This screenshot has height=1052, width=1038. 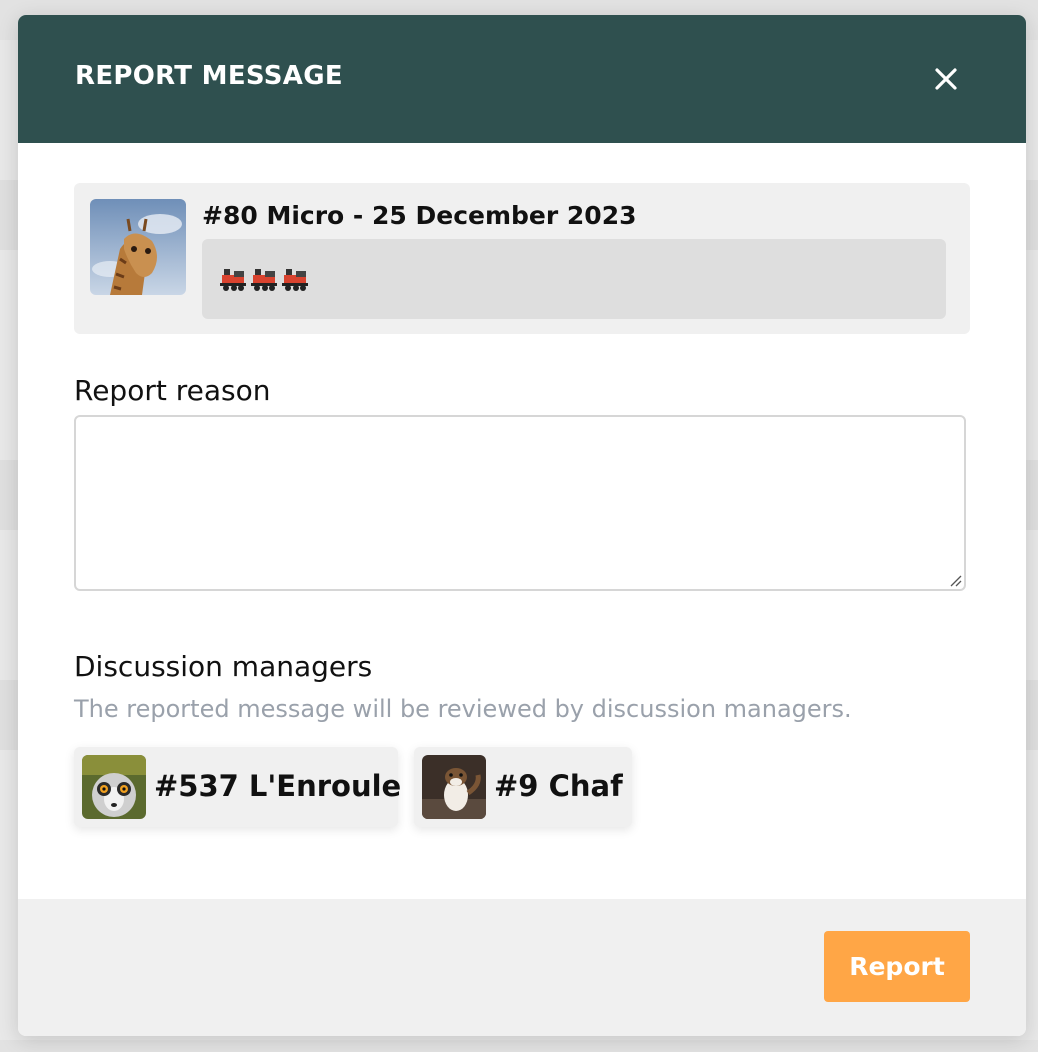 What do you see at coordinates (138, 247) in the screenshot?
I see `giraffe-avatar` at bounding box center [138, 247].